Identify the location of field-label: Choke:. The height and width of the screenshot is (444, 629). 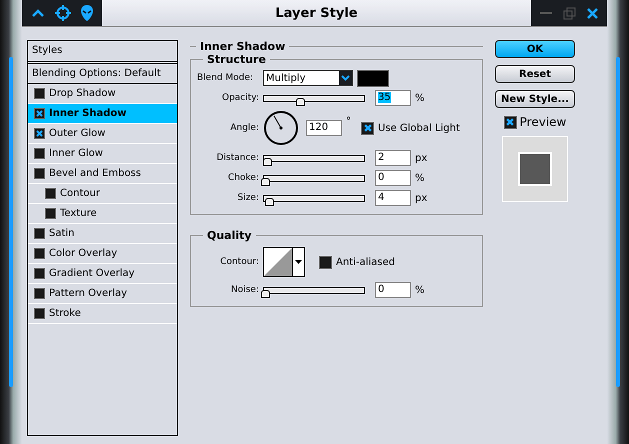
(243, 178).